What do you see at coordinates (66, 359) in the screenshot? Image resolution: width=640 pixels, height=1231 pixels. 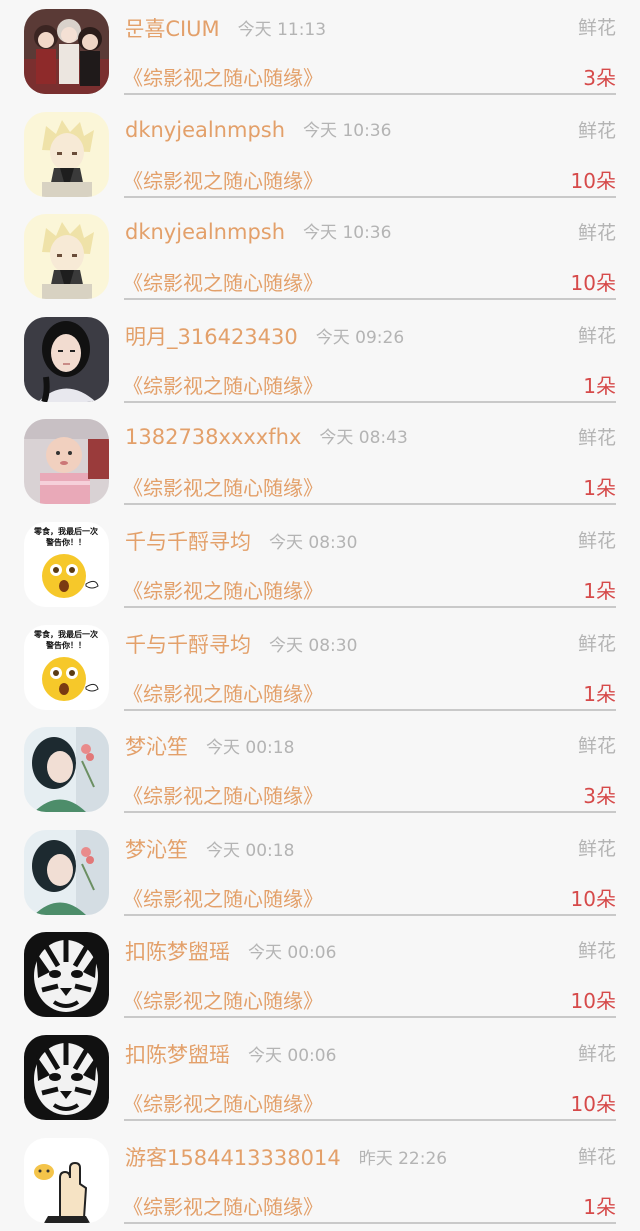 I see `girl-photo-avatar` at bounding box center [66, 359].